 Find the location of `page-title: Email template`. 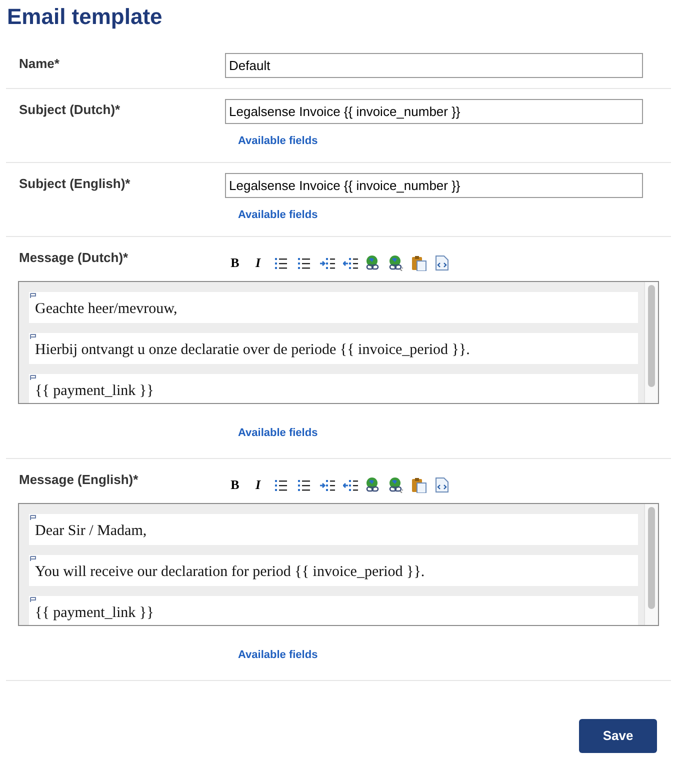

page-title: Email template is located at coordinates (85, 17).